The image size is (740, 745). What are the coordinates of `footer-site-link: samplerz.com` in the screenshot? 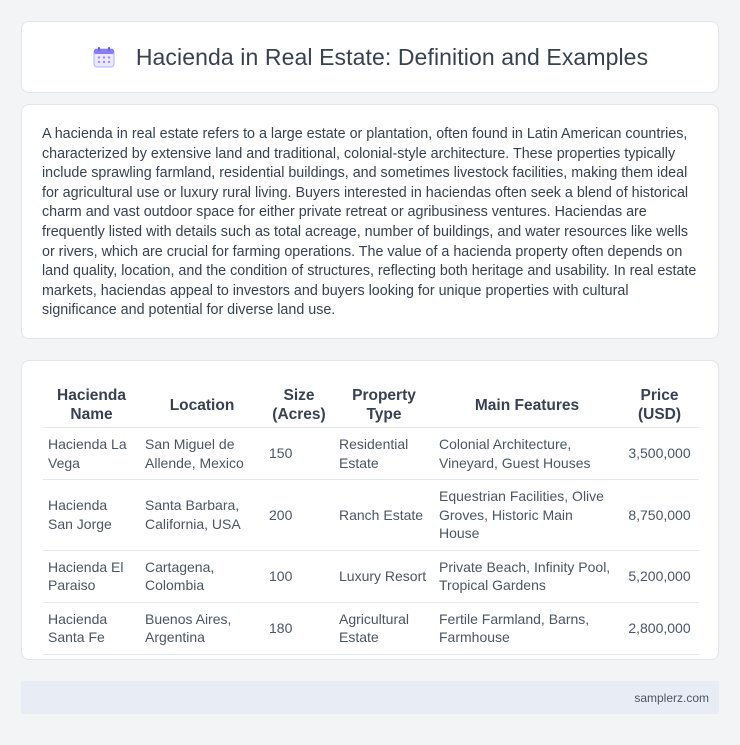 It's located at (671, 698).